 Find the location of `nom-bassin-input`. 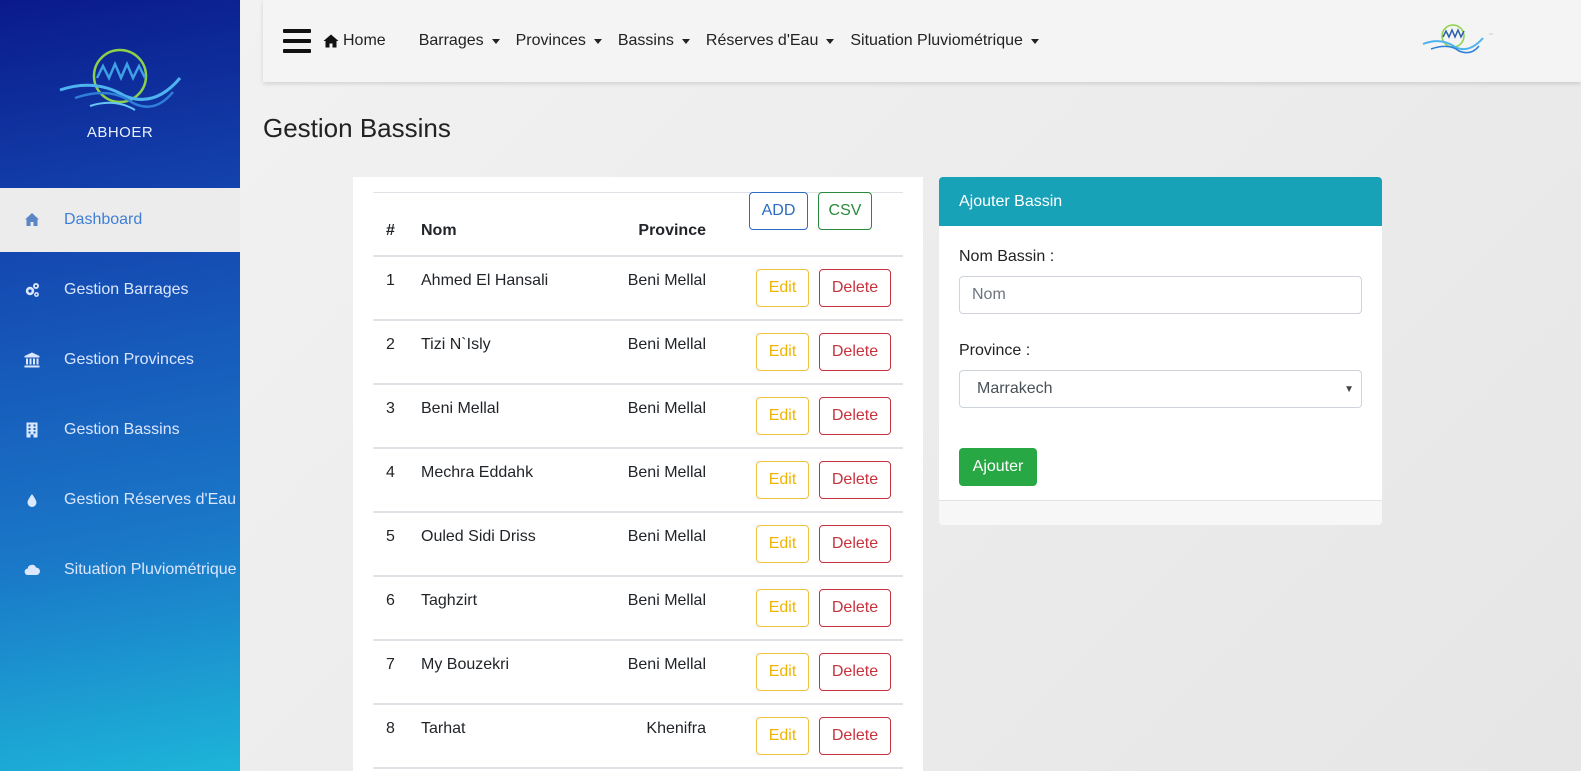

nom-bassin-input is located at coordinates (1160, 295).